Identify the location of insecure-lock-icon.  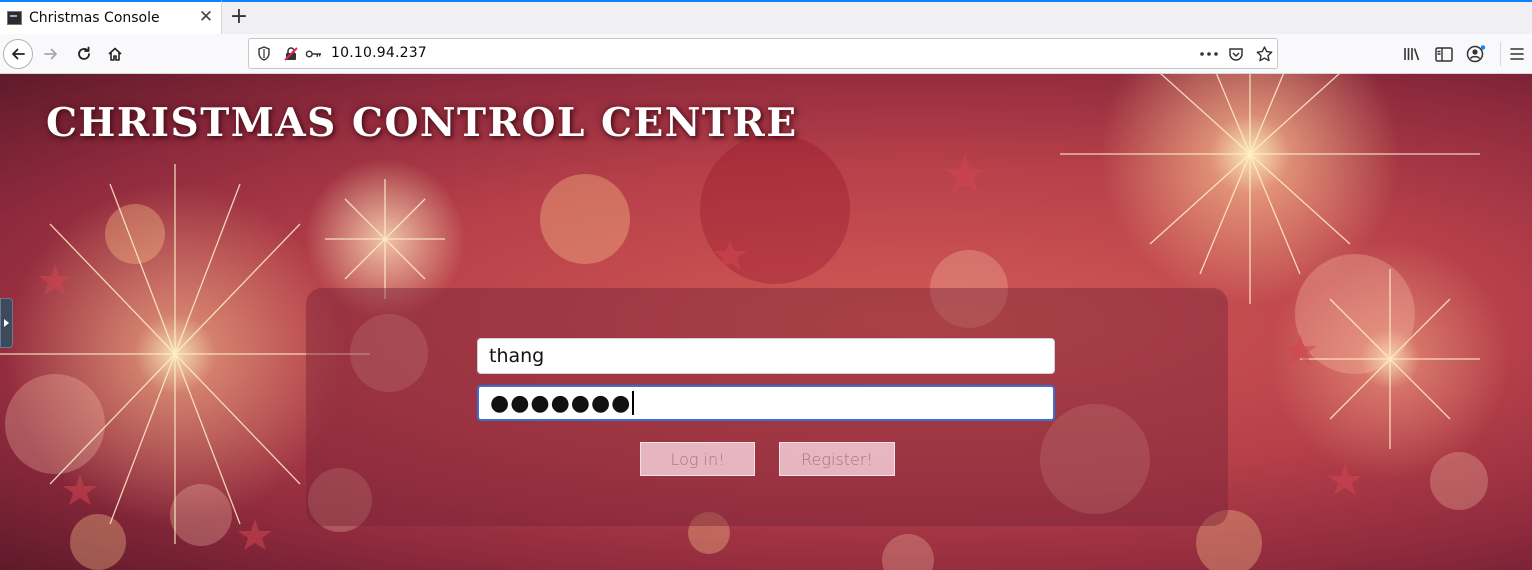
(290, 53).